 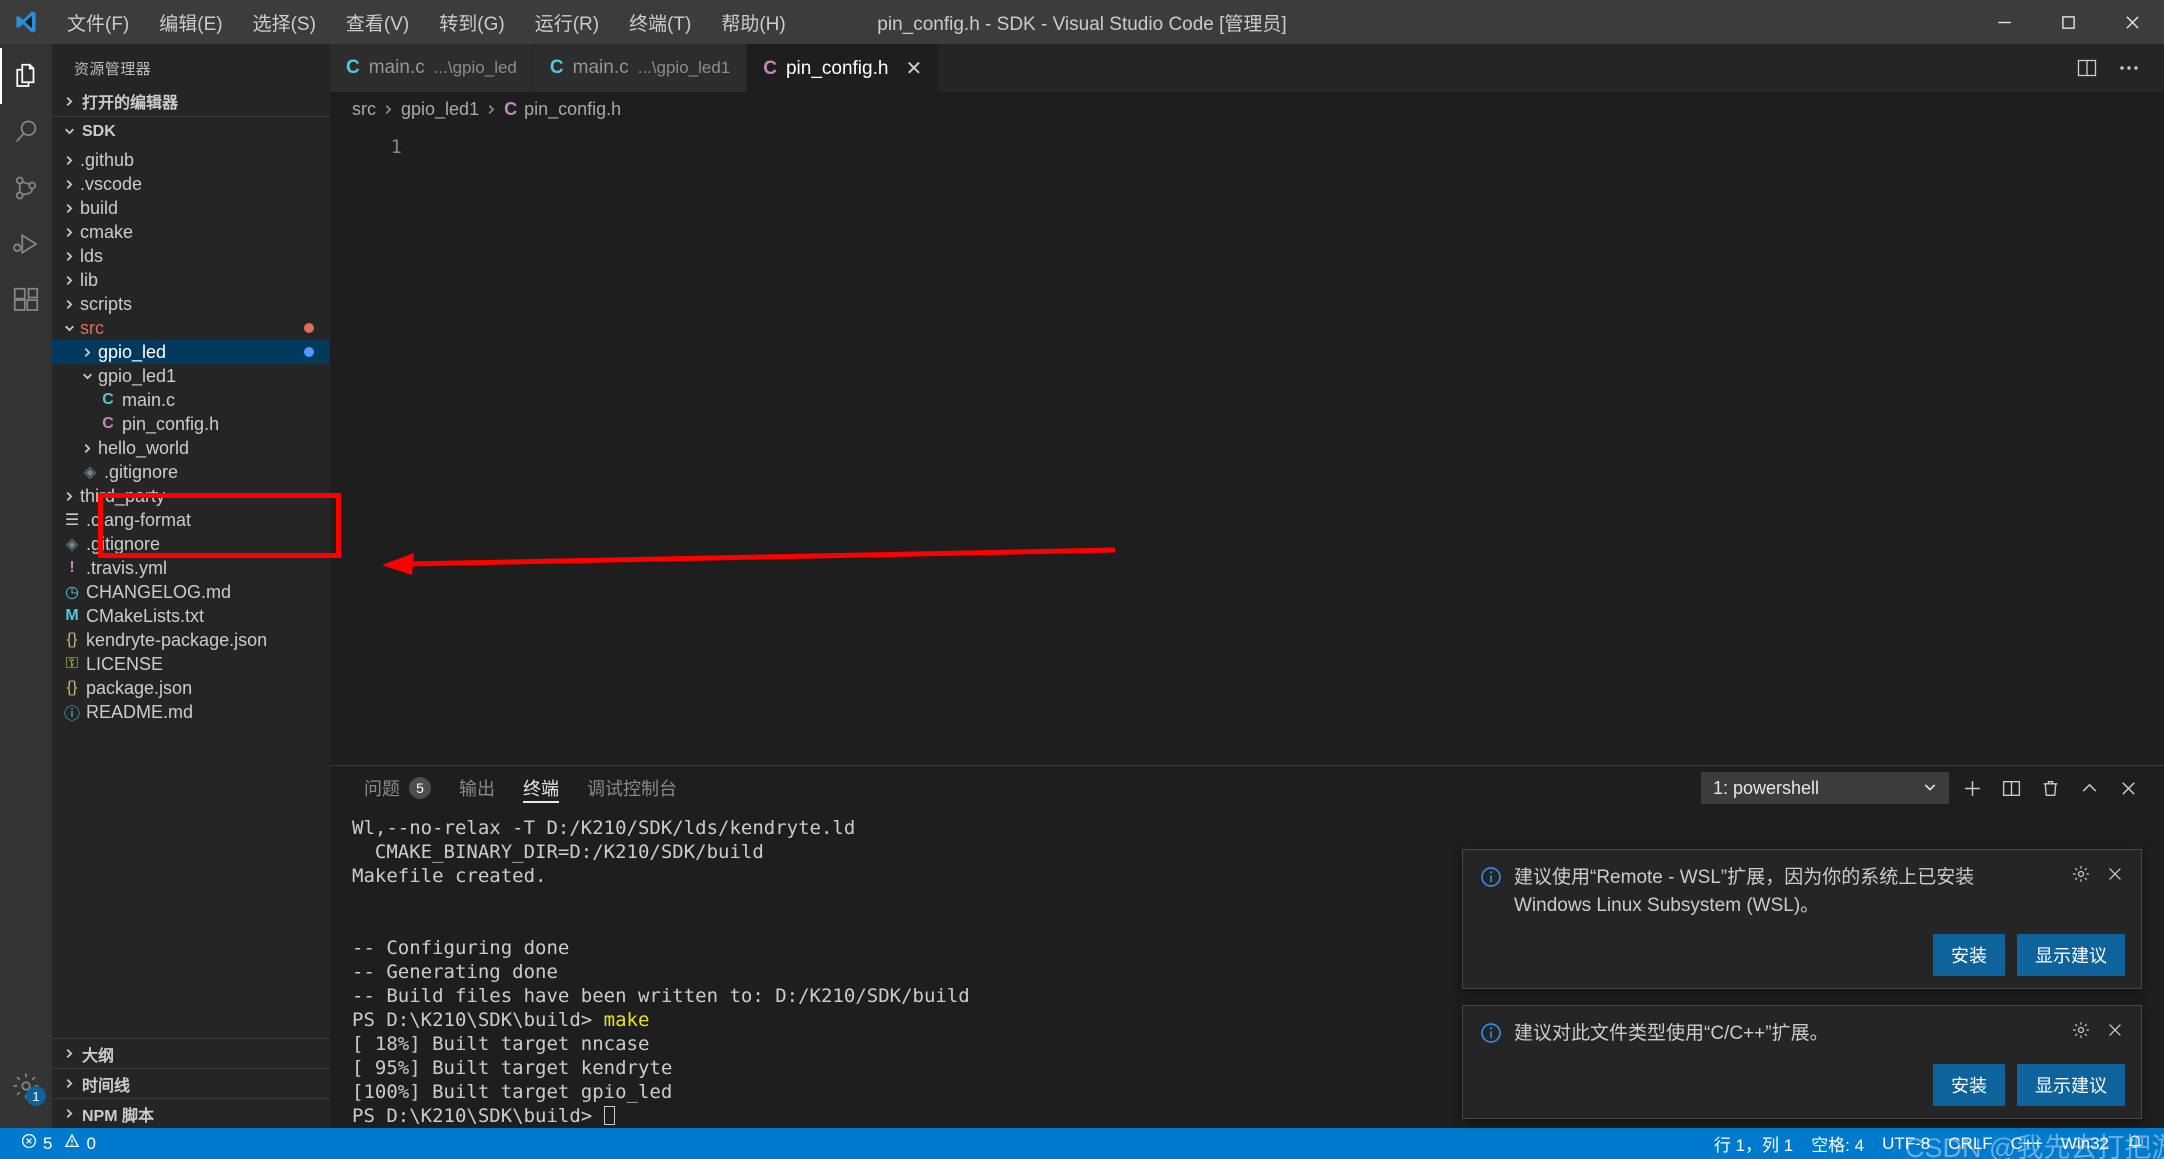 I want to click on tree-item-vscode: .vscode, so click(x=191, y=184).